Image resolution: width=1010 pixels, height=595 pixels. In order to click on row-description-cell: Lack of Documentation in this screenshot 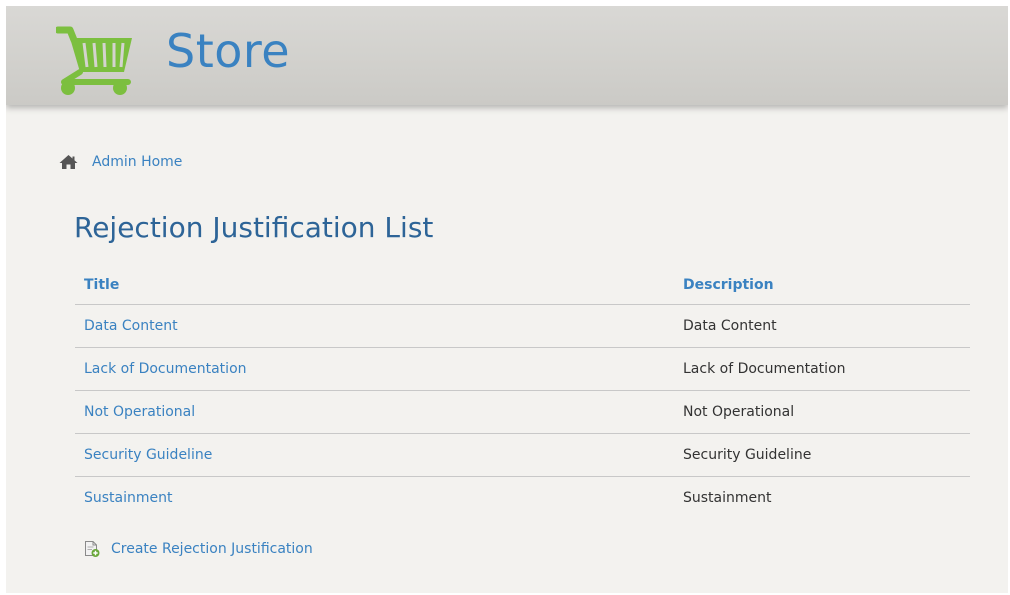, I will do `click(822, 369)`.